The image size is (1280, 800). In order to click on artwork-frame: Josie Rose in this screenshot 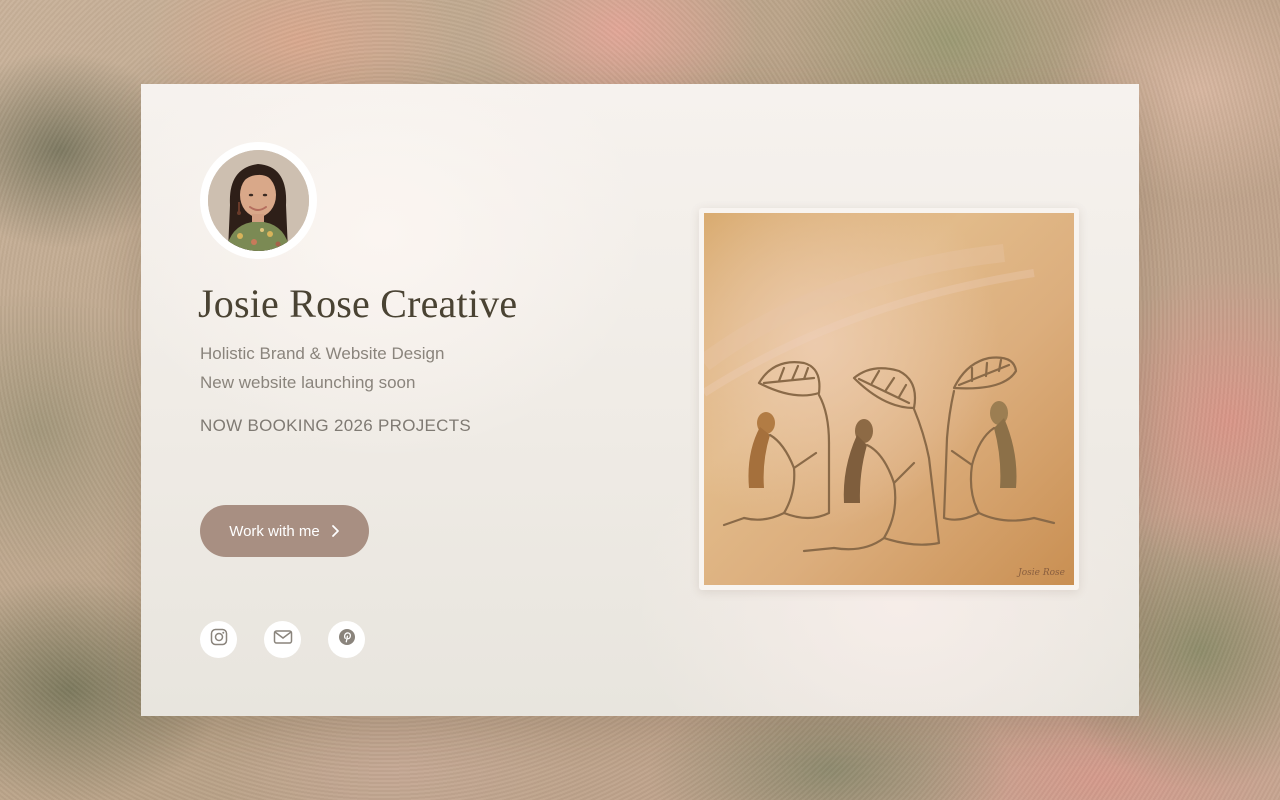, I will do `click(889, 399)`.